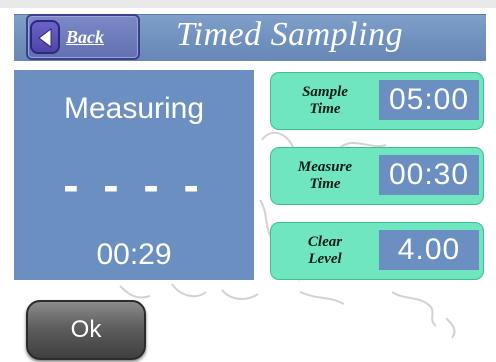  Describe the element at coordinates (134, 185) in the screenshot. I see `measurement-value: - - - -` at that location.